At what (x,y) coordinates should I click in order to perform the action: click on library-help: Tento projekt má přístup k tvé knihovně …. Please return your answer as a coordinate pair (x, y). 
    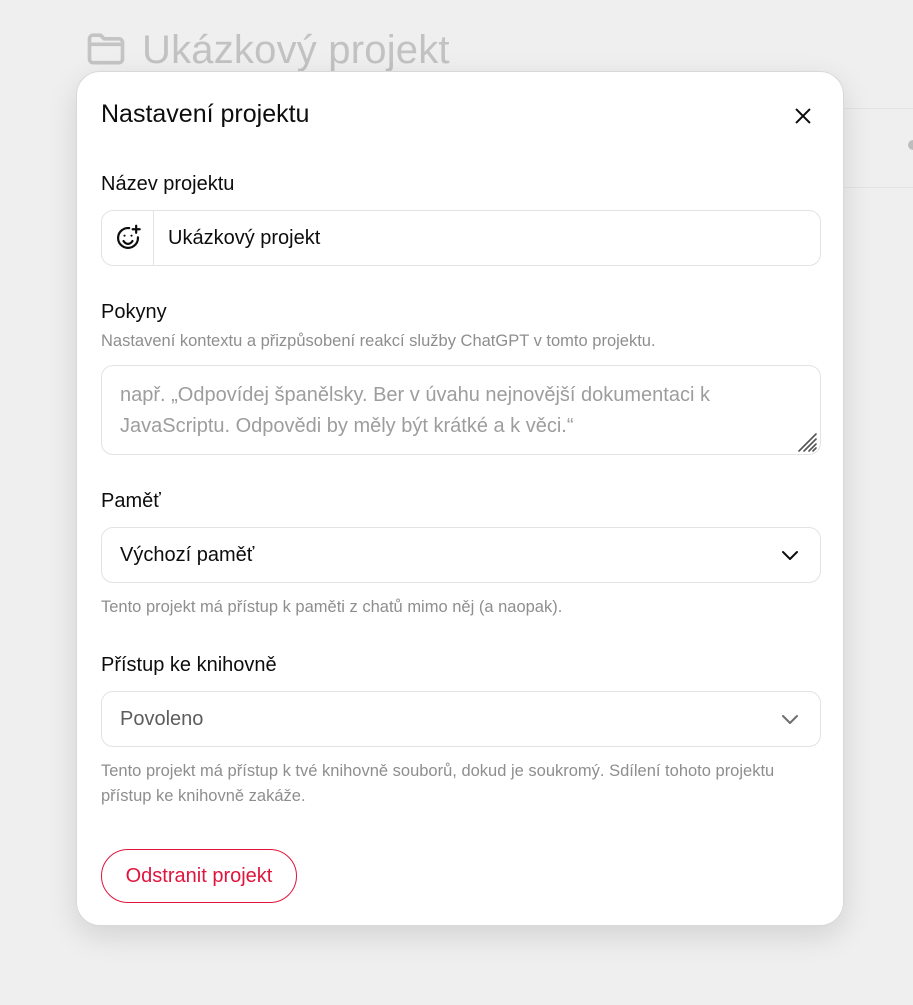
    Looking at the image, I should click on (438, 783).